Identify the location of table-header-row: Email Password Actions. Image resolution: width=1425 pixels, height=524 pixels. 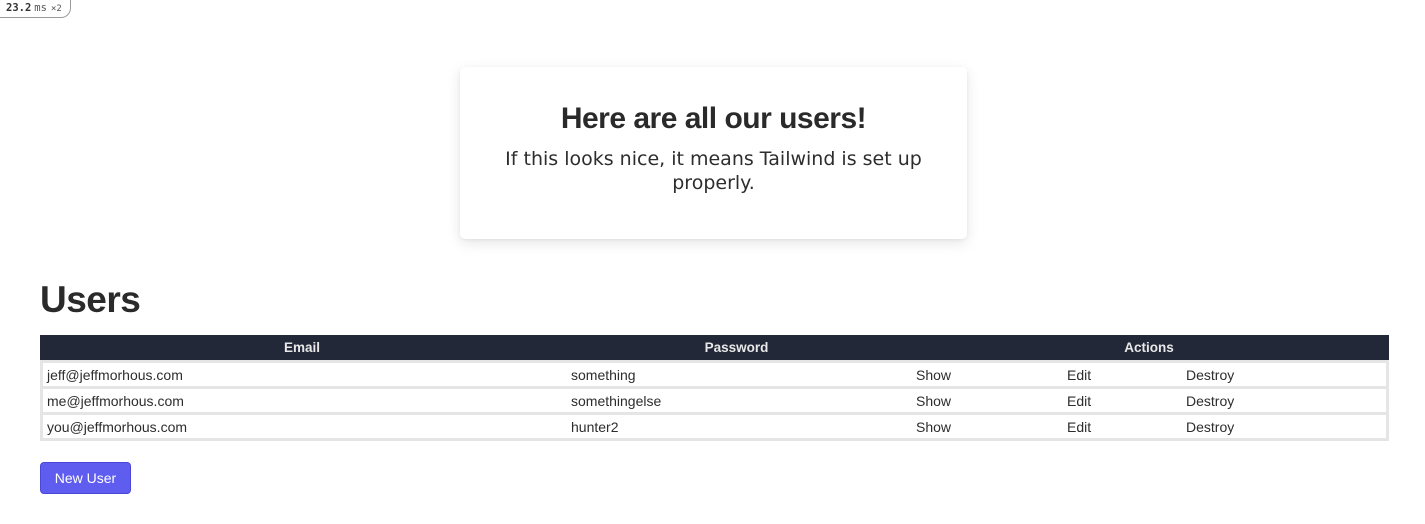
(714, 347).